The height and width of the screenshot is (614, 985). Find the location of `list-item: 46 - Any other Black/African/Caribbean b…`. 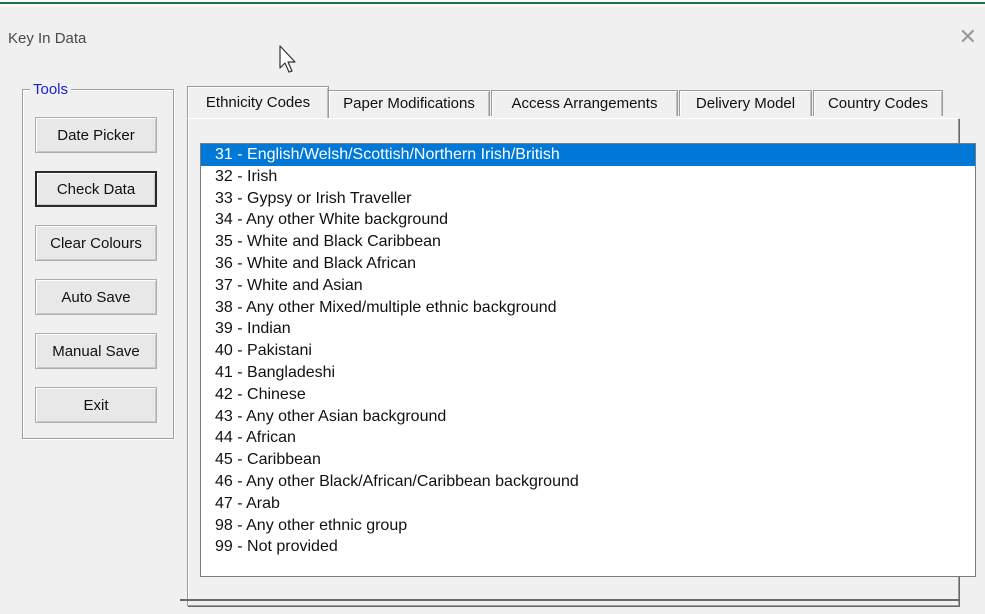

list-item: 46 - Any other Black/African/Caribbean b… is located at coordinates (588, 482).